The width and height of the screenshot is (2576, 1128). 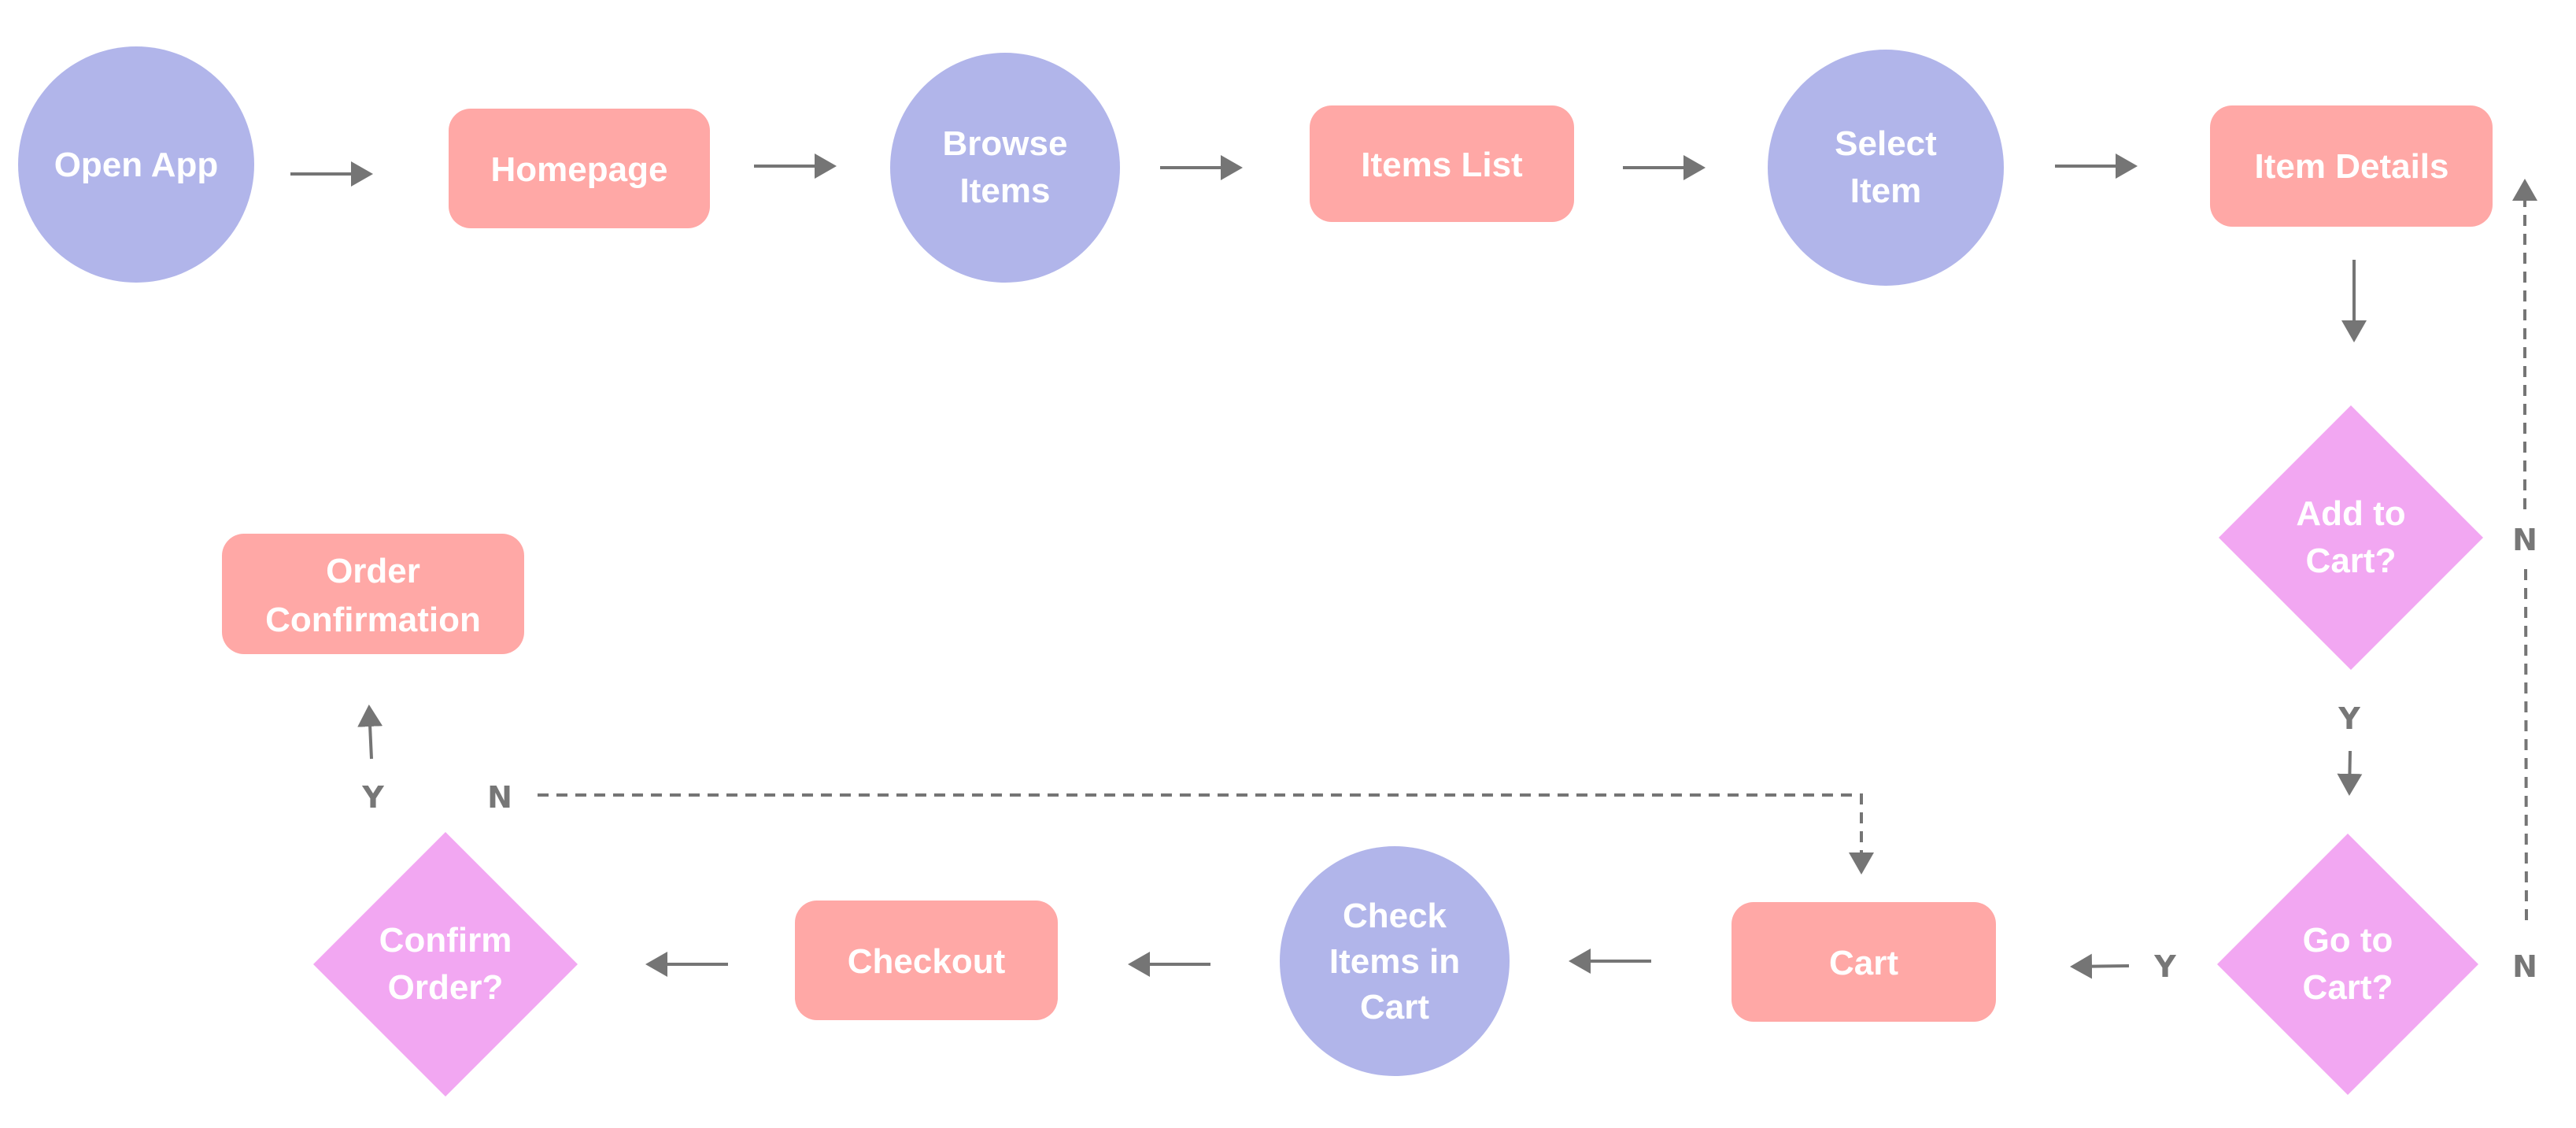 I want to click on node-label: Confirmation, so click(x=373, y=620).